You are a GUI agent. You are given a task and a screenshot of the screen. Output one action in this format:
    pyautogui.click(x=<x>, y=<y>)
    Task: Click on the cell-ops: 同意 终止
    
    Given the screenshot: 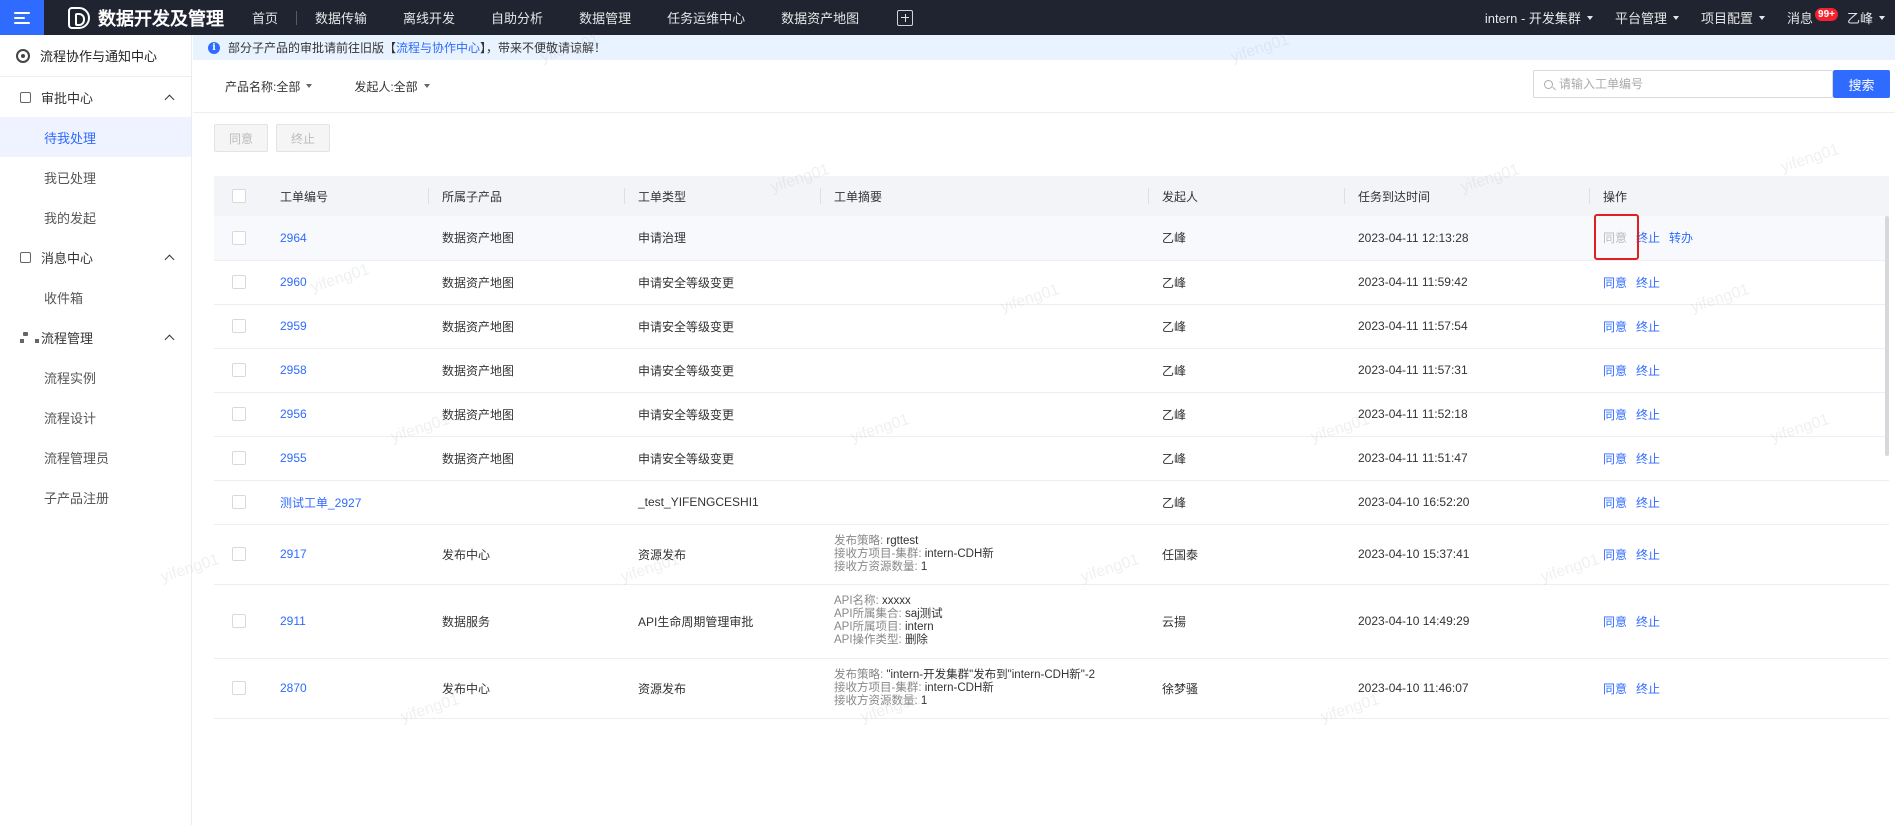 What is the action you would take?
    pyautogui.click(x=1739, y=458)
    